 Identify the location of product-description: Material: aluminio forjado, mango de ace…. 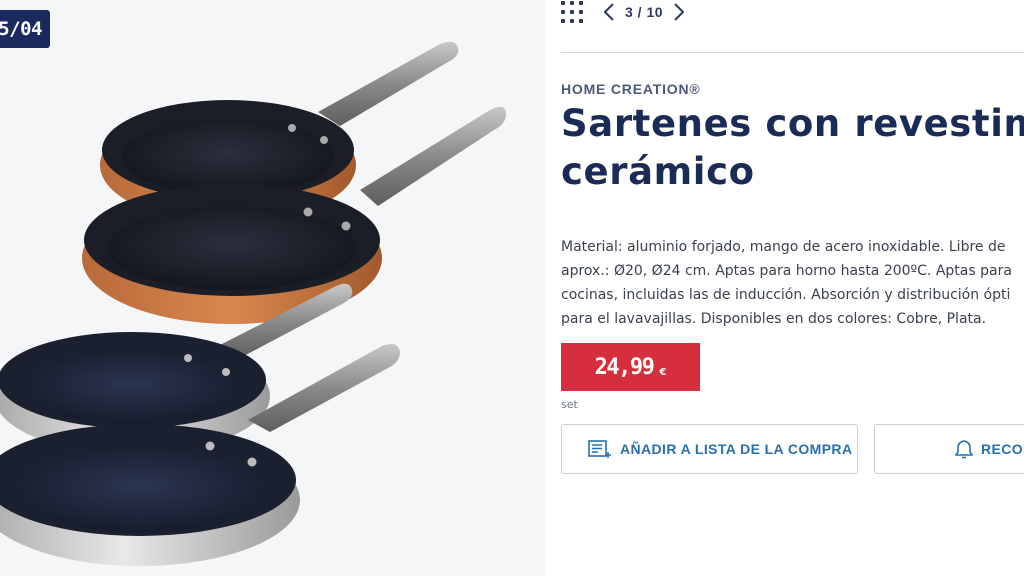
(792, 283).